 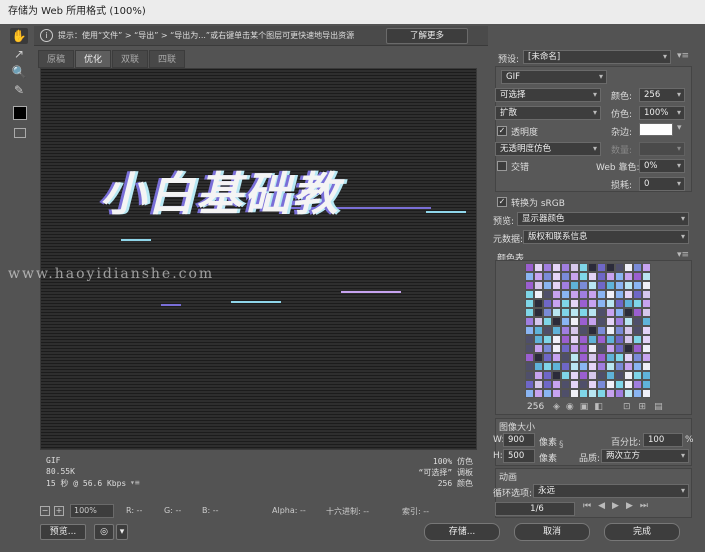 I want to click on quality-select: 两次立方, so click(x=645, y=456).